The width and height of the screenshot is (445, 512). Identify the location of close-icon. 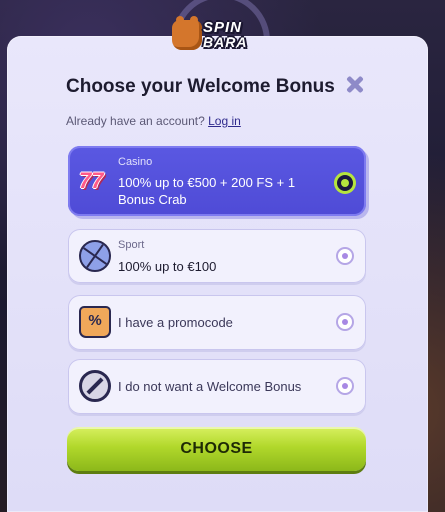
(355, 85).